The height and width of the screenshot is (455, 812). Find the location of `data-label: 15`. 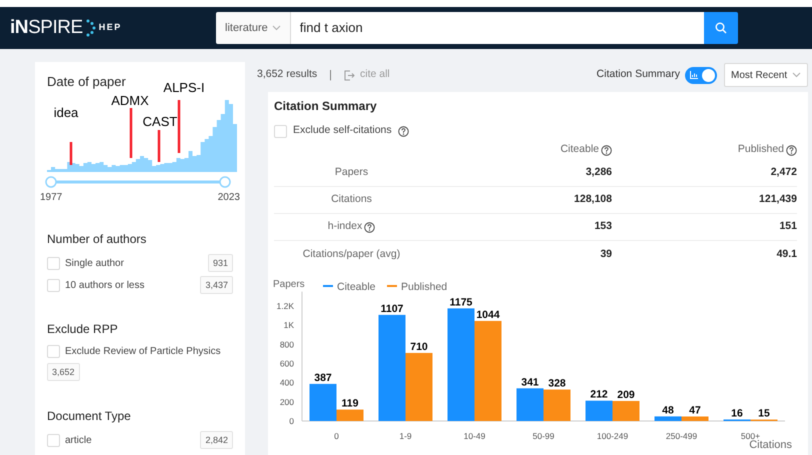

data-label: 15 is located at coordinates (764, 414).